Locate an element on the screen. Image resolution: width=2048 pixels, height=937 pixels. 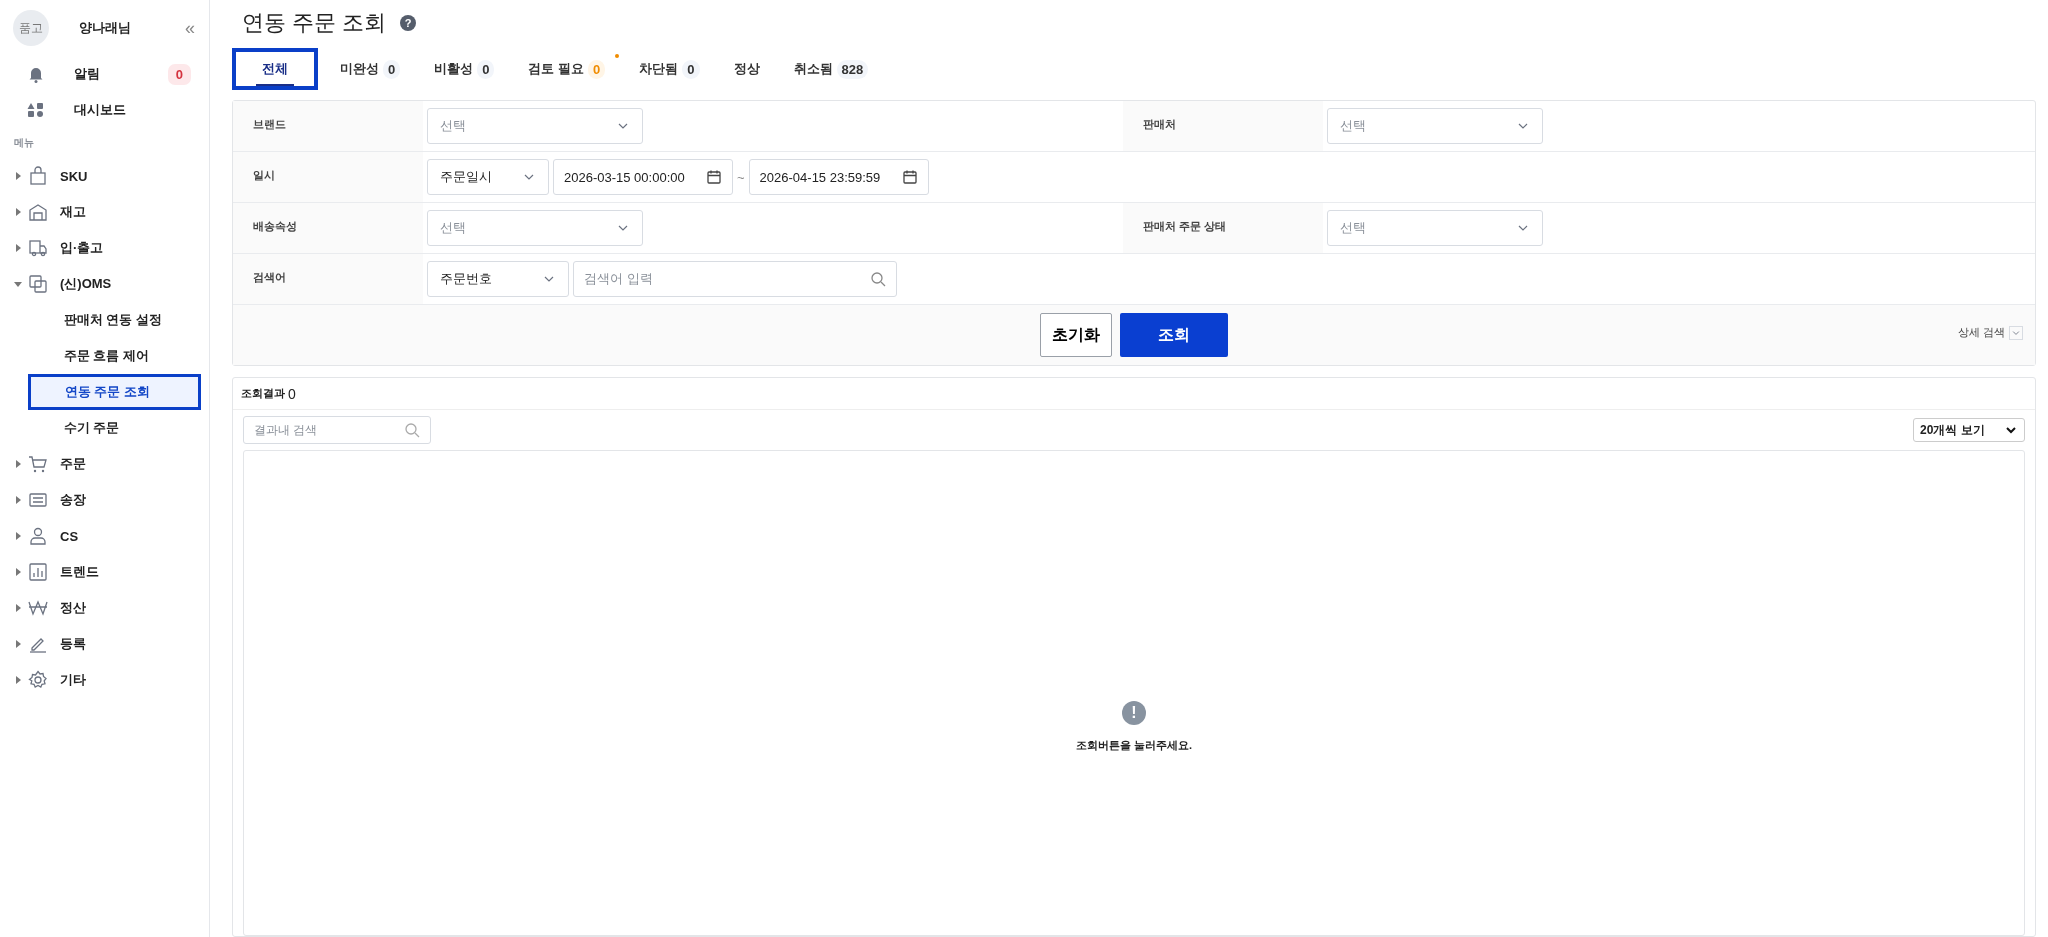
truck-icon is located at coordinates (38, 248).